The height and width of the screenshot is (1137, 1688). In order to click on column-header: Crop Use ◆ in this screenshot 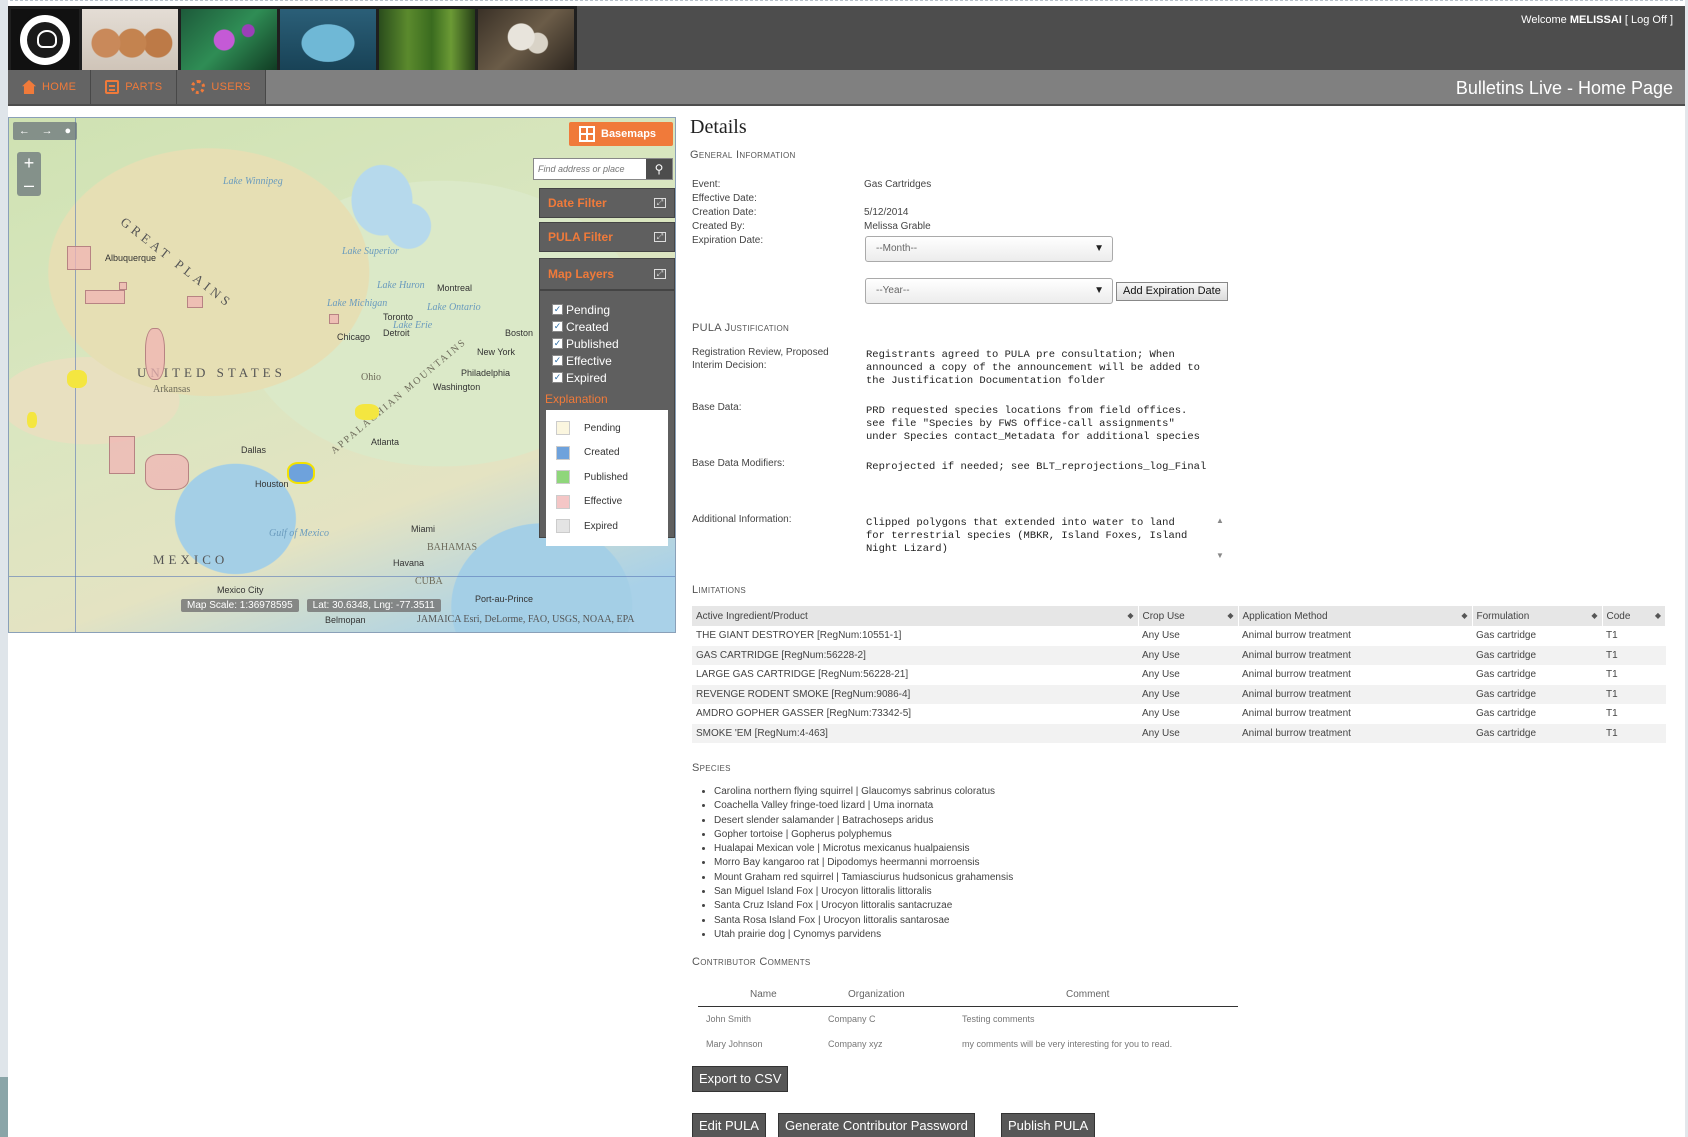, I will do `click(1188, 616)`.